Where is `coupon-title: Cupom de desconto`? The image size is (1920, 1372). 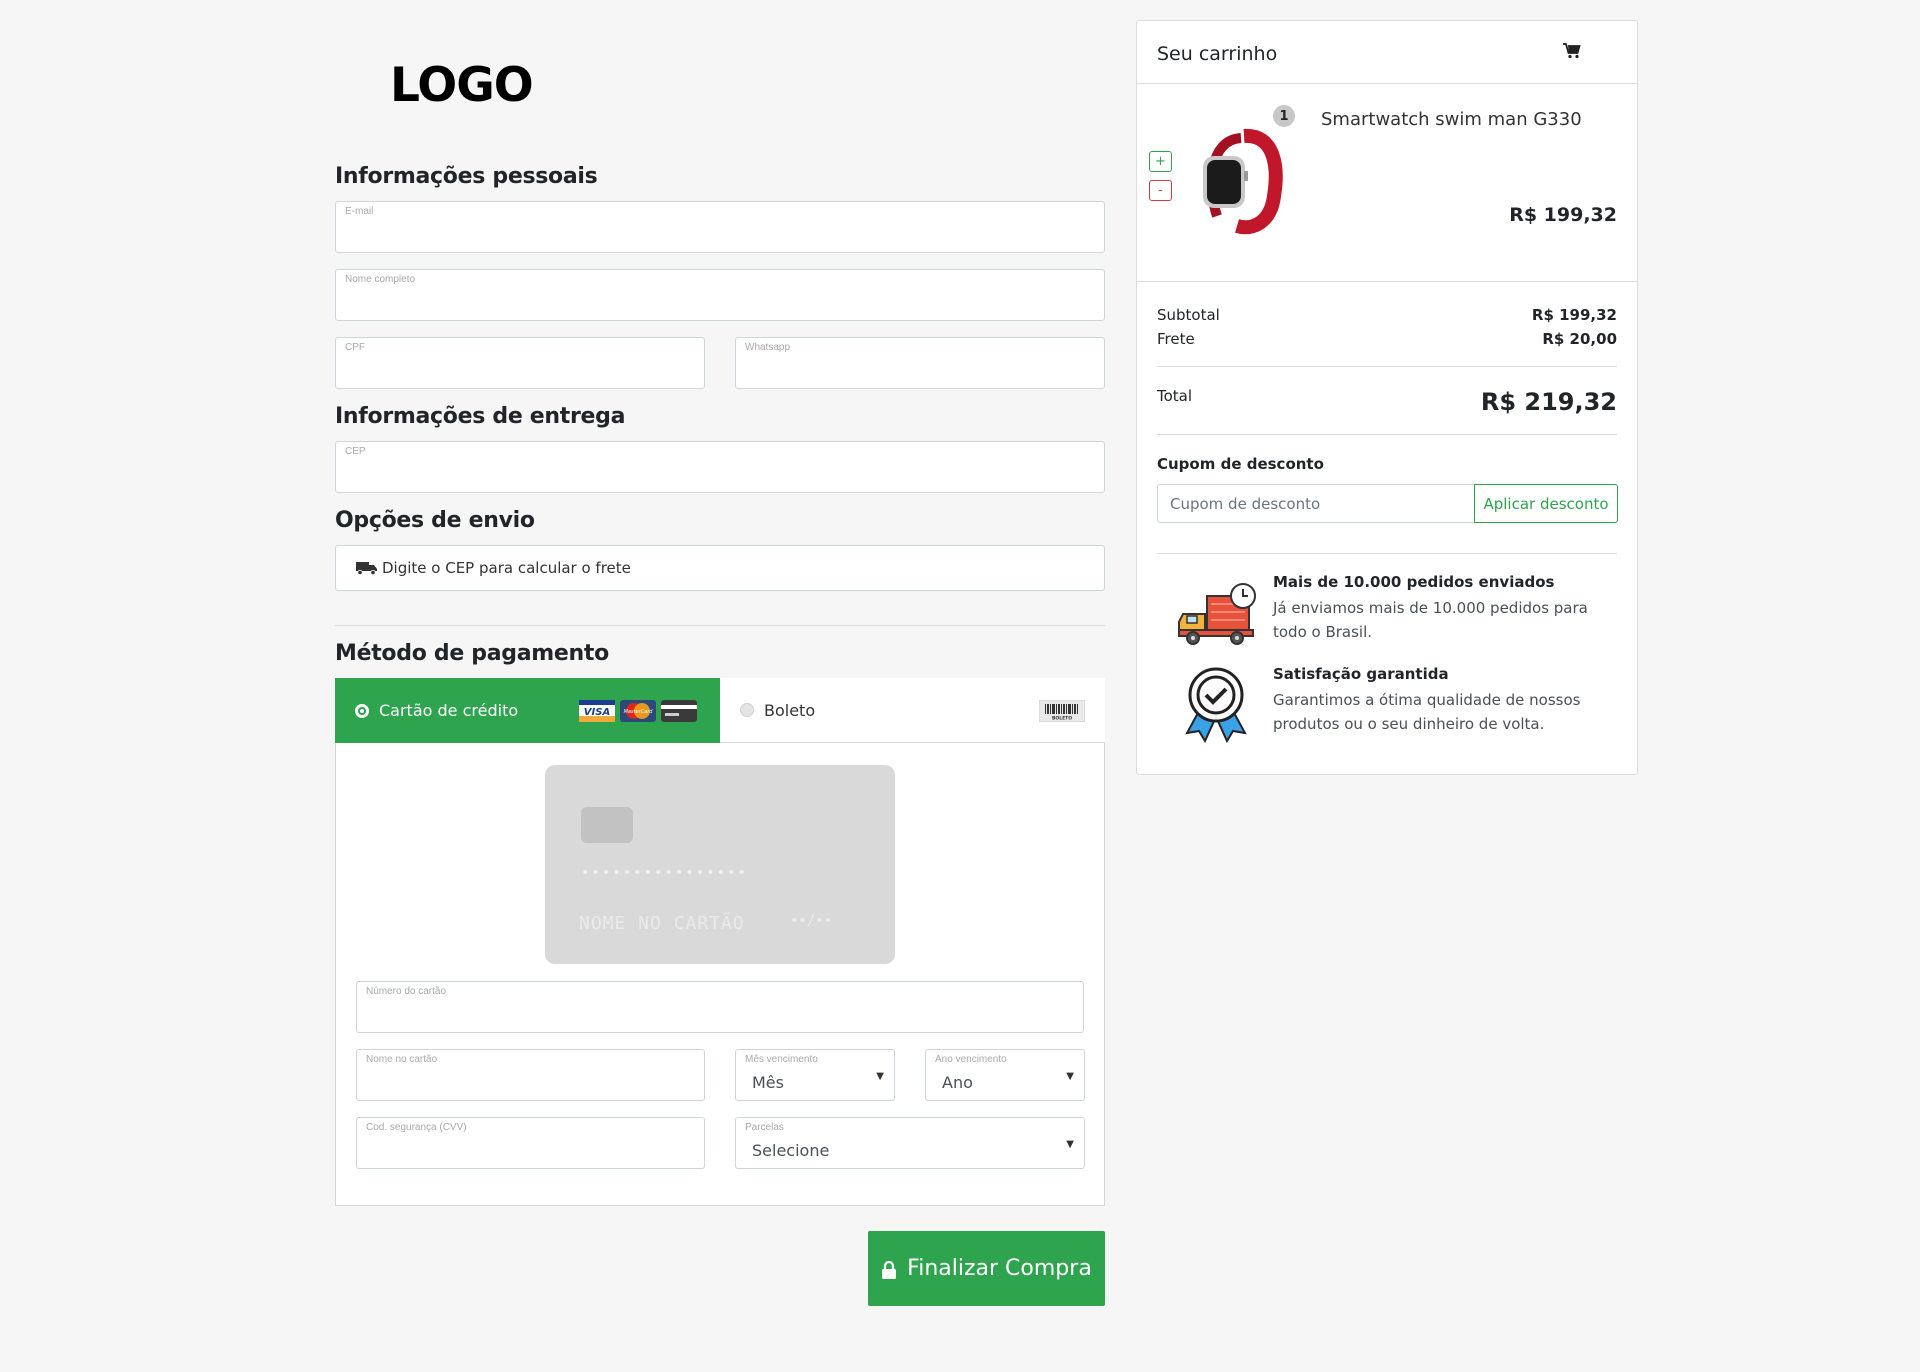 coupon-title: Cupom de desconto is located at coordinates (1240, 464).